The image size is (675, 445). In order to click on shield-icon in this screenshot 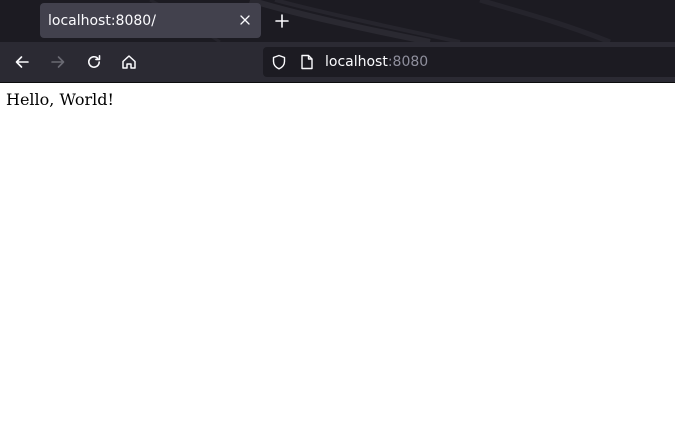, I will do `click(279, 62)`.